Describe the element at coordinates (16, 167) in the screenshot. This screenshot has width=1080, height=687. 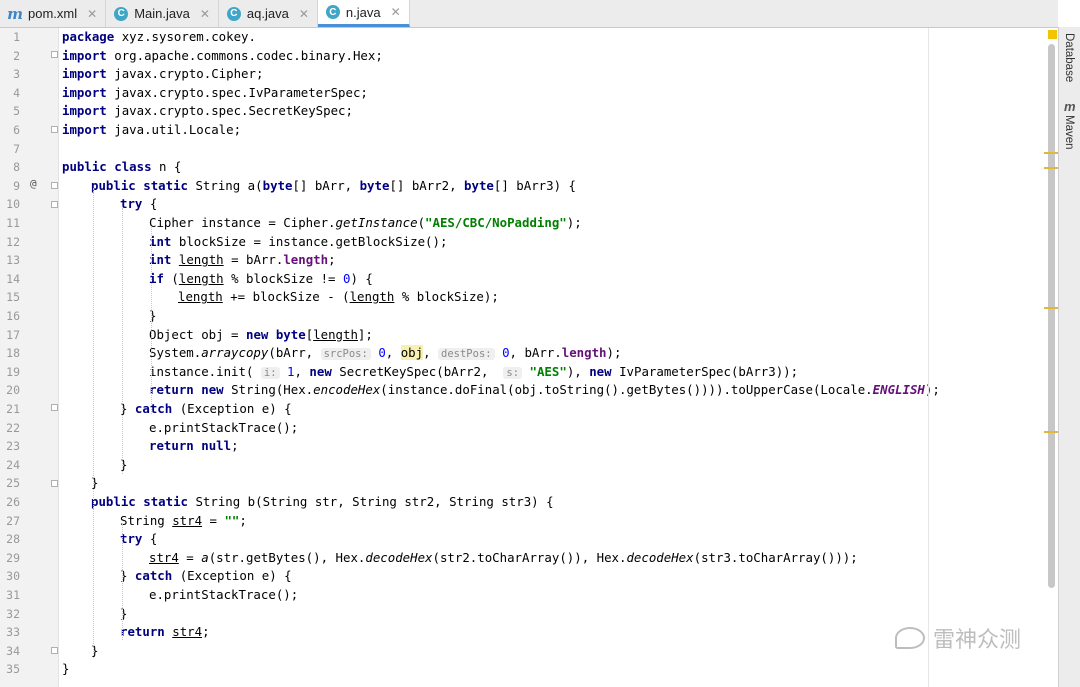
I see `line-number: 8` at that location.